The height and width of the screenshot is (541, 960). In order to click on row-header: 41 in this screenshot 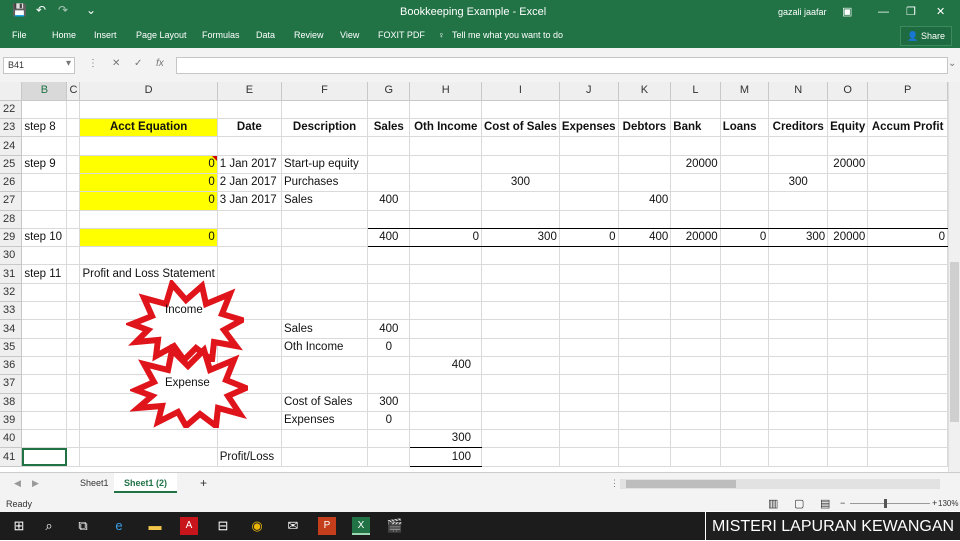, I will do `click(11, 457)`.